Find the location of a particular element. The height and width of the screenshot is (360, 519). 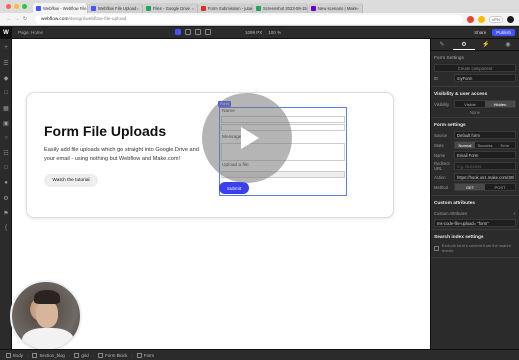

browser-tab: Webflow File Upload × is located at coordinates (115, 8).